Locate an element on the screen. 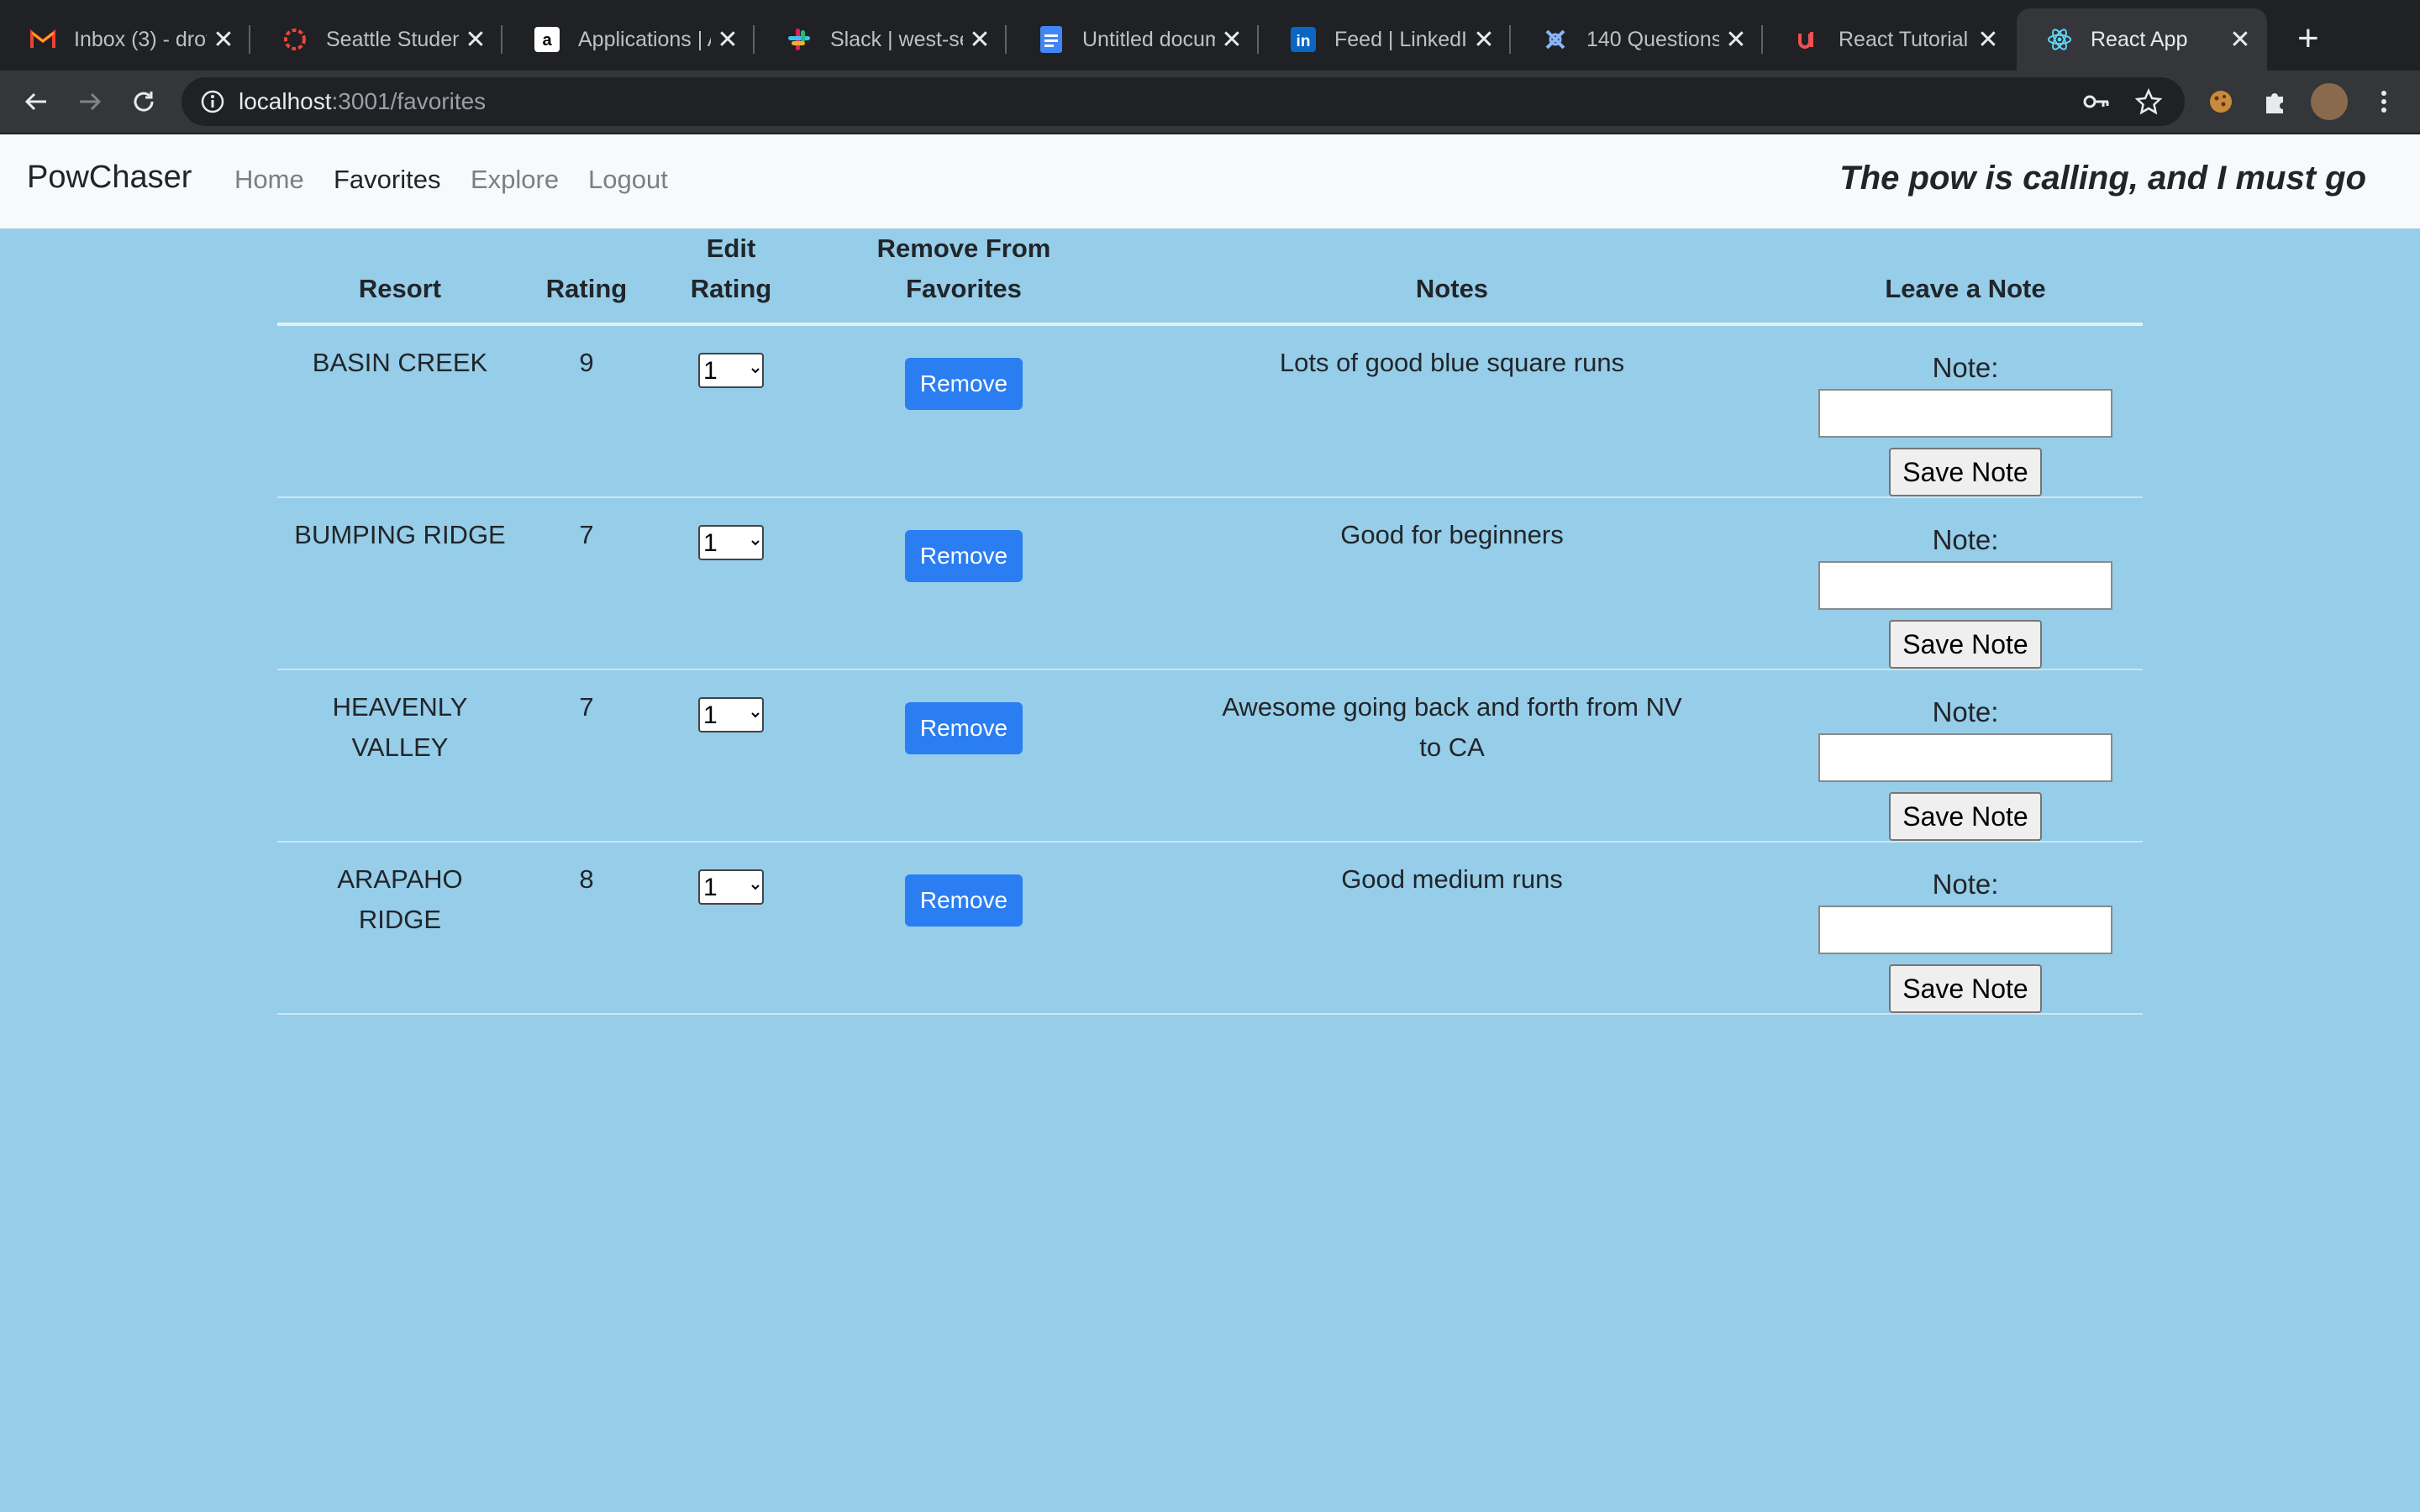  docs-icon is located at coordinates (1051, 39).